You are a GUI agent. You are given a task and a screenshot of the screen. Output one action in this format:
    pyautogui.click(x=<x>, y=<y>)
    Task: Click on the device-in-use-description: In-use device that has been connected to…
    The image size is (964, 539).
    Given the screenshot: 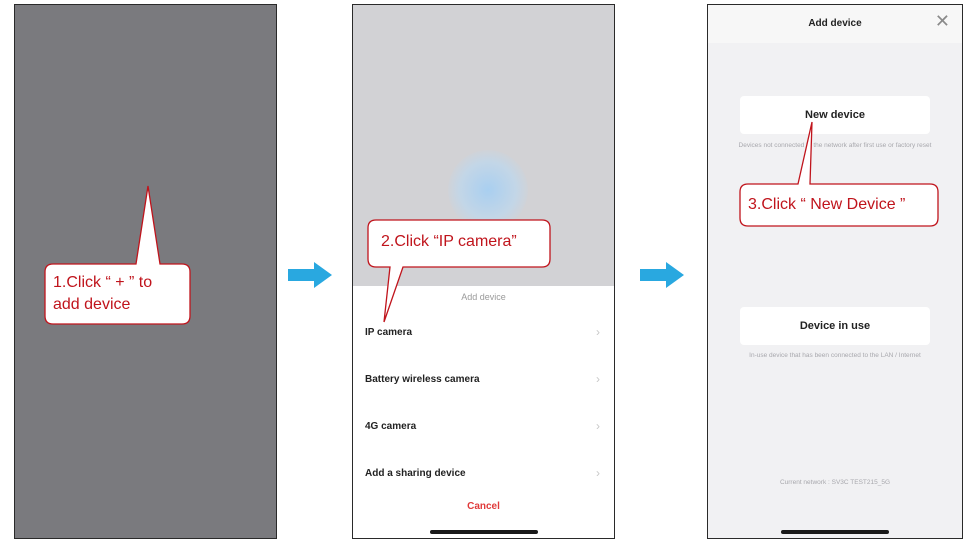 What is the action you would take?
    pyautogui.click(x=835, y=355)
    